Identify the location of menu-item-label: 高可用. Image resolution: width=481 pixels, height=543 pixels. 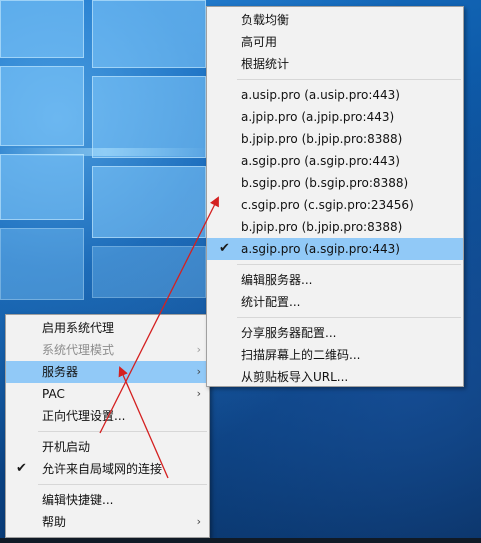
(259, 42).